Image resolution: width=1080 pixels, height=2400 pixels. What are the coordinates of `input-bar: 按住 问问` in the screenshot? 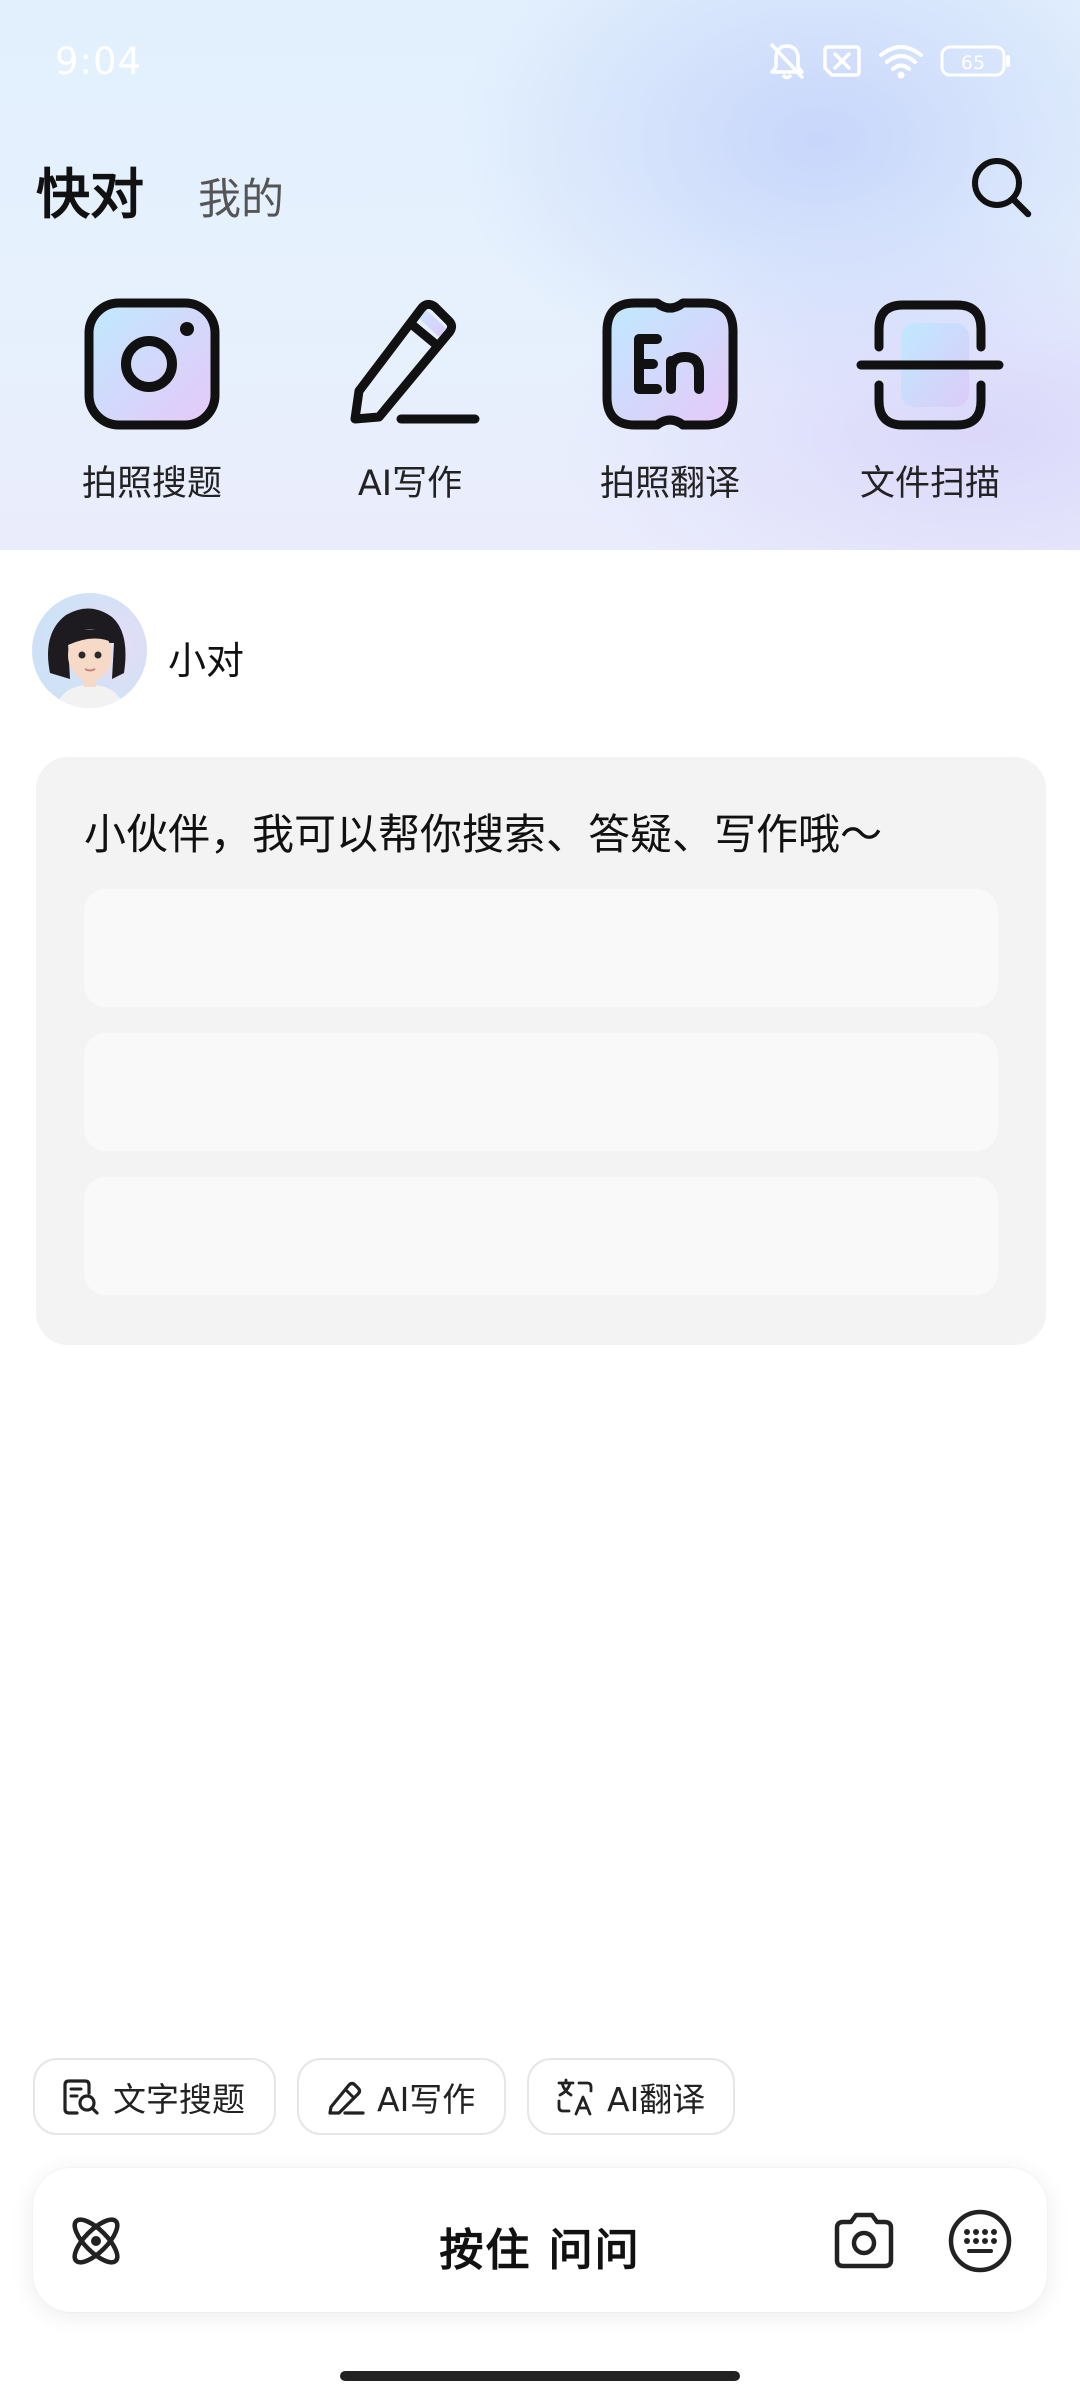 It's located at (540, 2240).